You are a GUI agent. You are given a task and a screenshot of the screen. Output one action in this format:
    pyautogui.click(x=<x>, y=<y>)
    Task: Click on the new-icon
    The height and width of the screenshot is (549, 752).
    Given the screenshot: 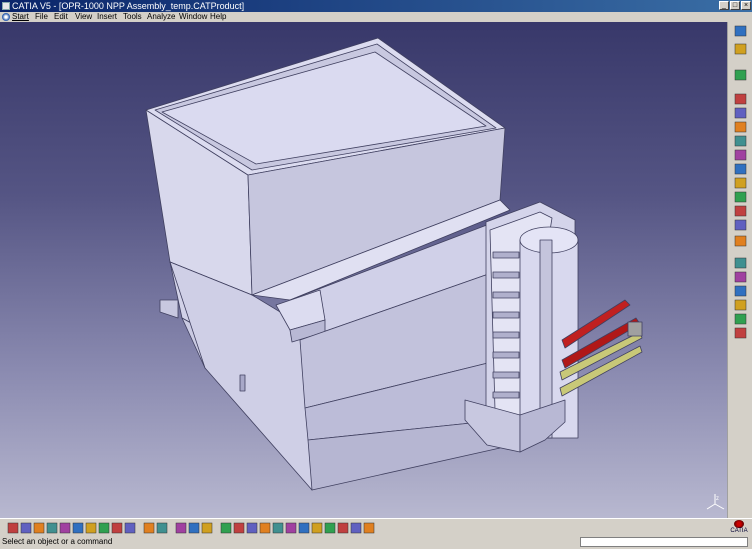 What is the action you would take?
    pyautogui.click(x=13, y=528)
    